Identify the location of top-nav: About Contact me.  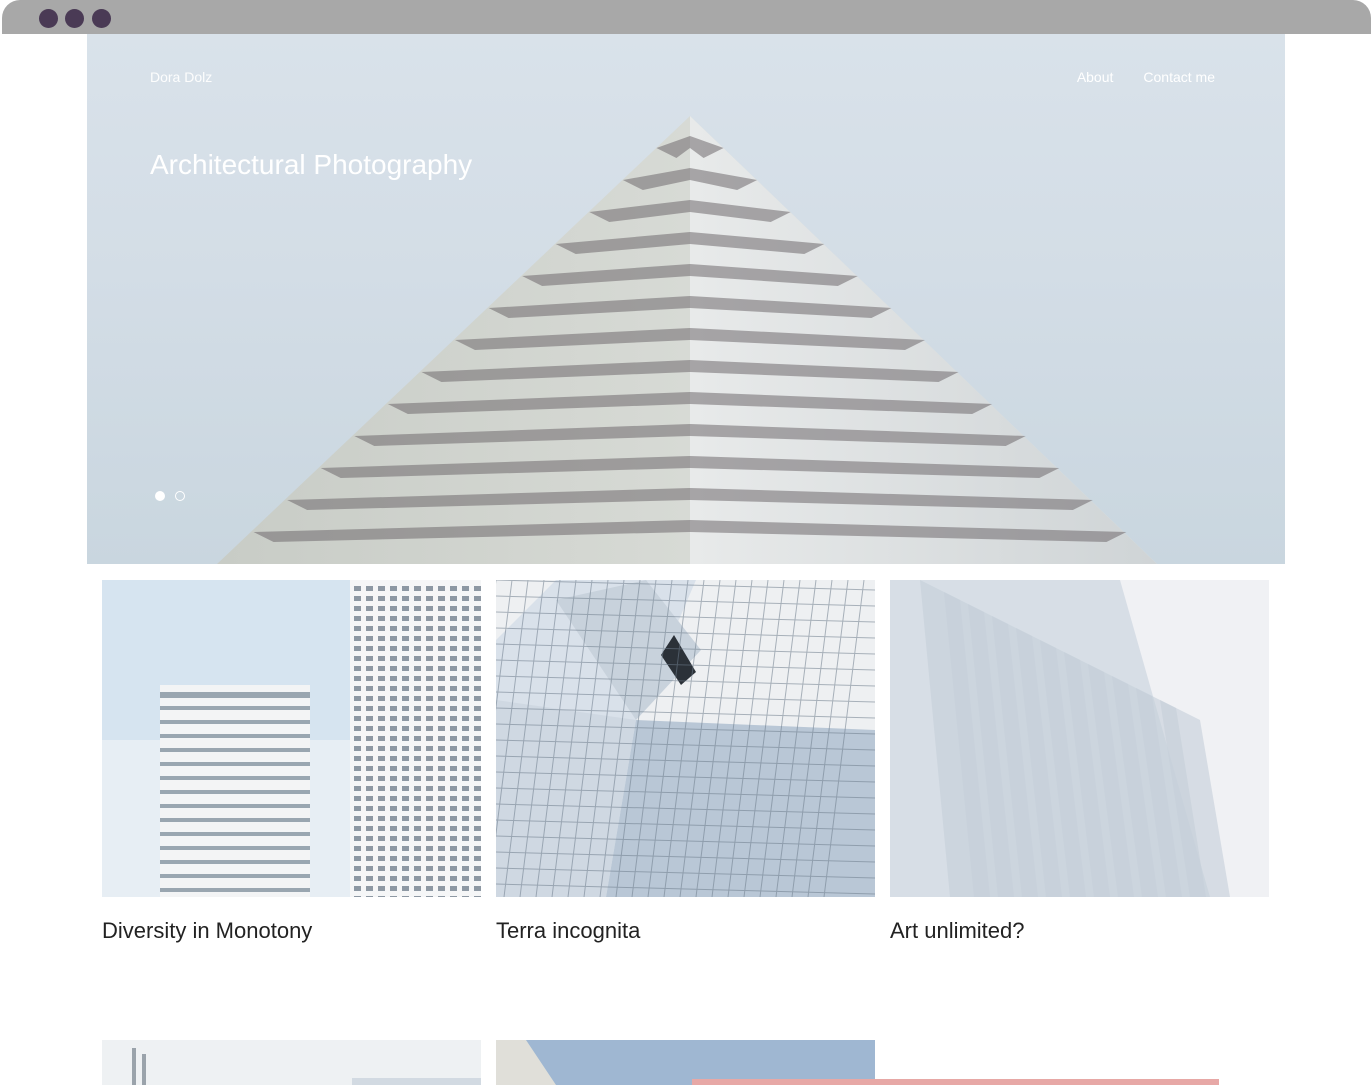
(1146, 77).